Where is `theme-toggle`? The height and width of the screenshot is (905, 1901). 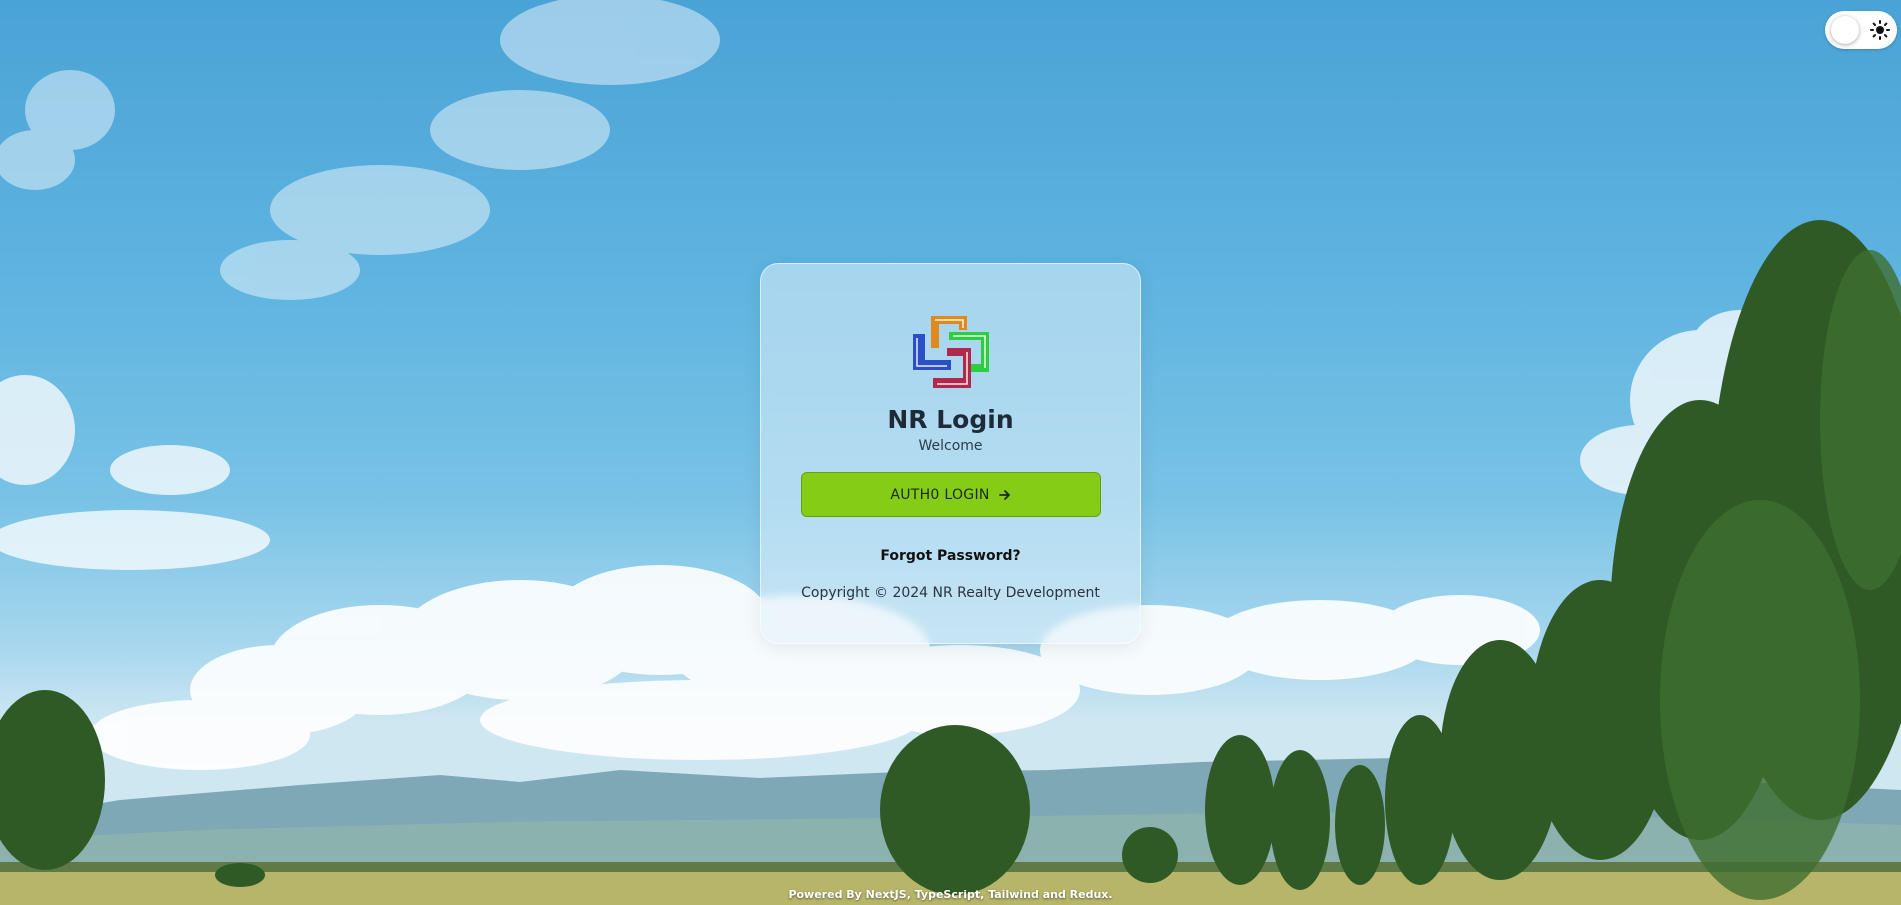 theme-toggle is located at coordinates (1861, 30).